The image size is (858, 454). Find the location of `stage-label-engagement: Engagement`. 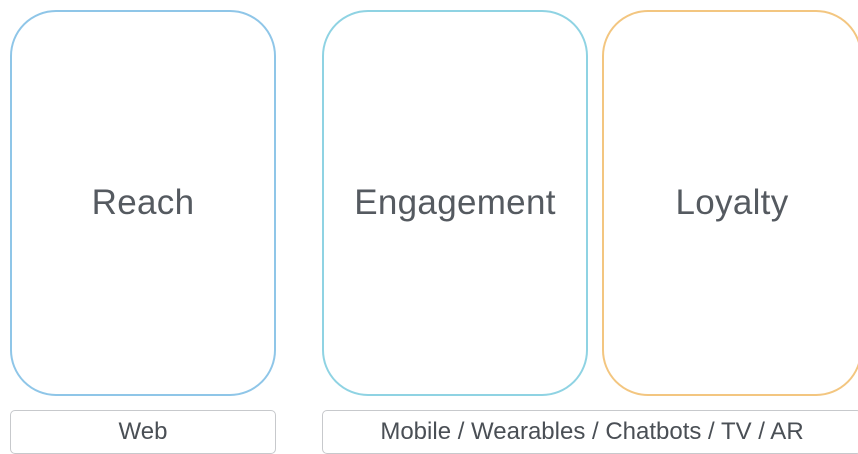

stage-label-engagement: Engagement is located at coordinates (455, 202).